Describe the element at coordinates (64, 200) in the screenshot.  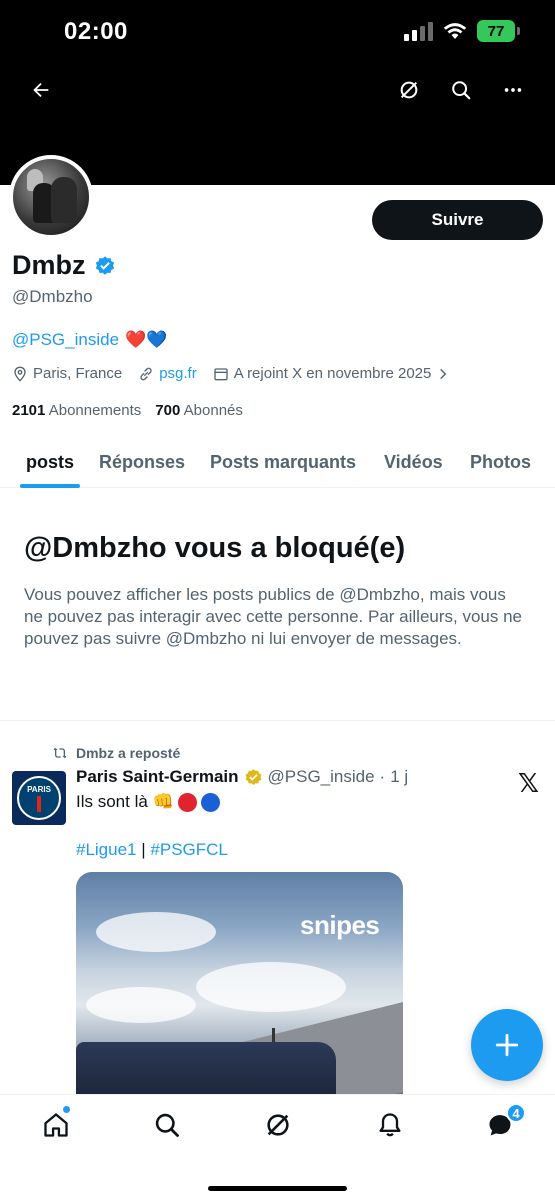
I see `avatar-figure` at that location.